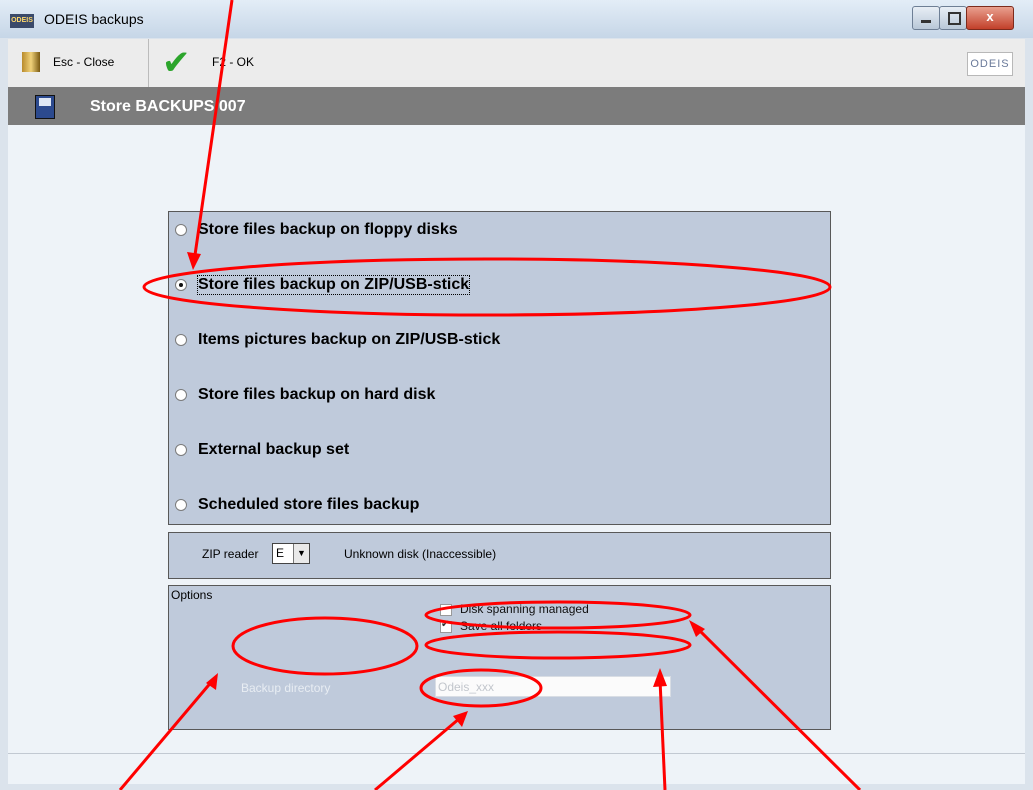 The height and width of the screenshot is (790, 1033). What do you see at coordinates (291, 553) in the screenshot?
I see `zip-drive-select: E ▼` at bounding box center [291, 553].